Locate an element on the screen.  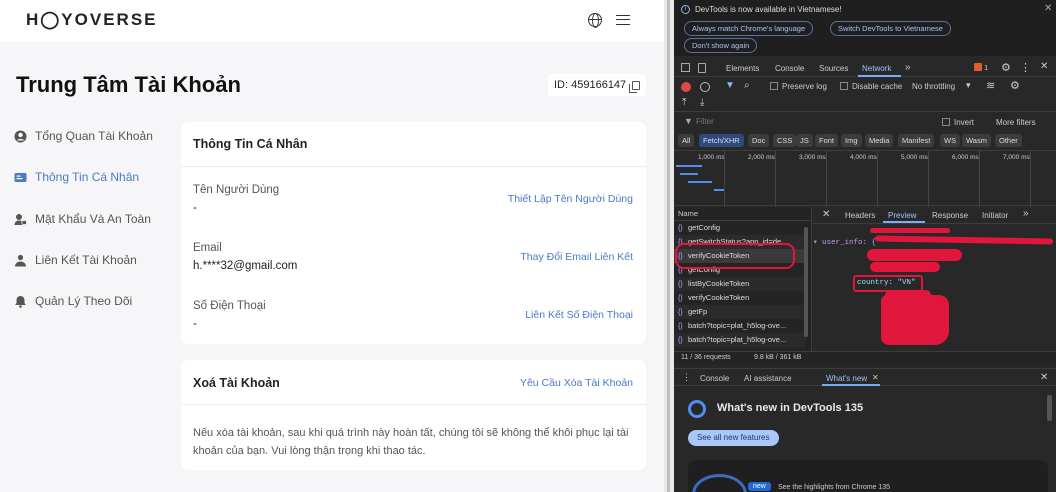
sidebar-item-overview: Tổng Quan Tài Khoản is located at coordinates (83, 136).